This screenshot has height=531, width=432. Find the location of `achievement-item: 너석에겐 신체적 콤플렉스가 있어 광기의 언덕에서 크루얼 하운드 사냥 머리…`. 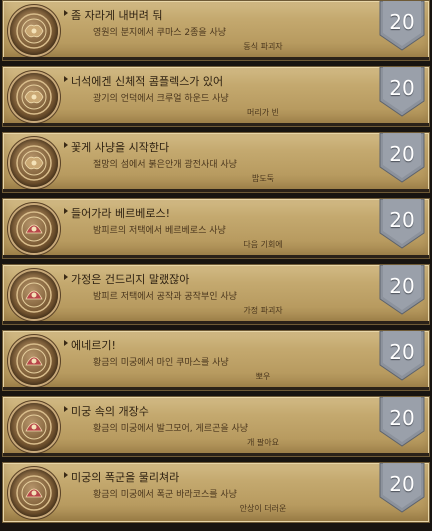

achievement-item: 너석에겐 신체적 콤플렉스가 있어 광기의 언덕에서 크루얼 하운드 사냥 머리… is located at coordinates (216, 96).